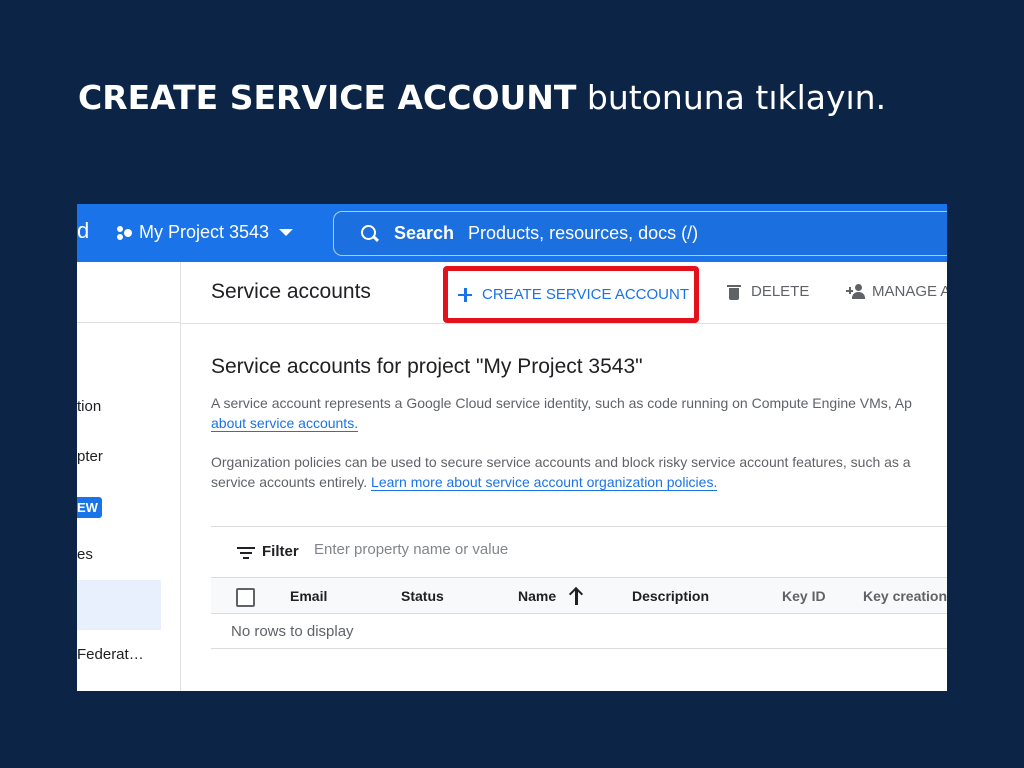 The width and height of the screenshot is (1024, 768). I want to click on instruction-rest: butonuna tıklayın., so click(731, 97).